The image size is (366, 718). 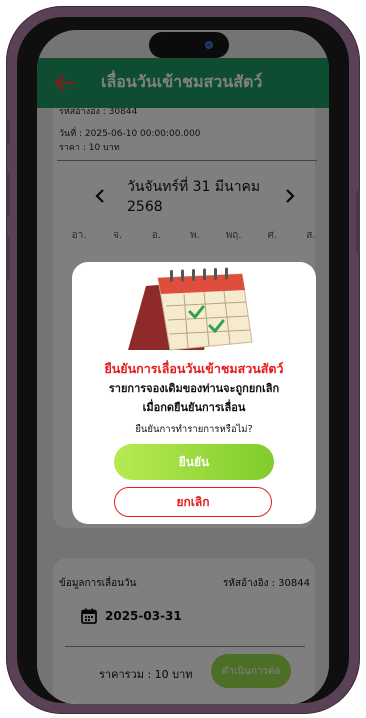 I want to click on side-button-volume-up, so click(x=8, y=194).